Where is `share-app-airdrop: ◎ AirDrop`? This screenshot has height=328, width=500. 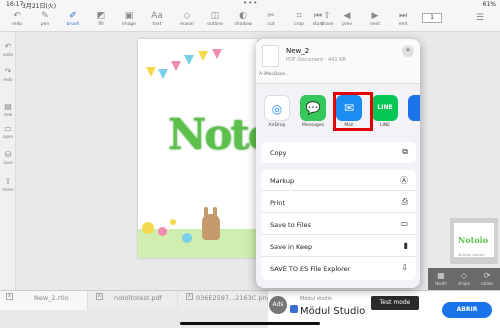 share-app-airdrop: ◎ AirDrop is located at coordinates (277, 111).